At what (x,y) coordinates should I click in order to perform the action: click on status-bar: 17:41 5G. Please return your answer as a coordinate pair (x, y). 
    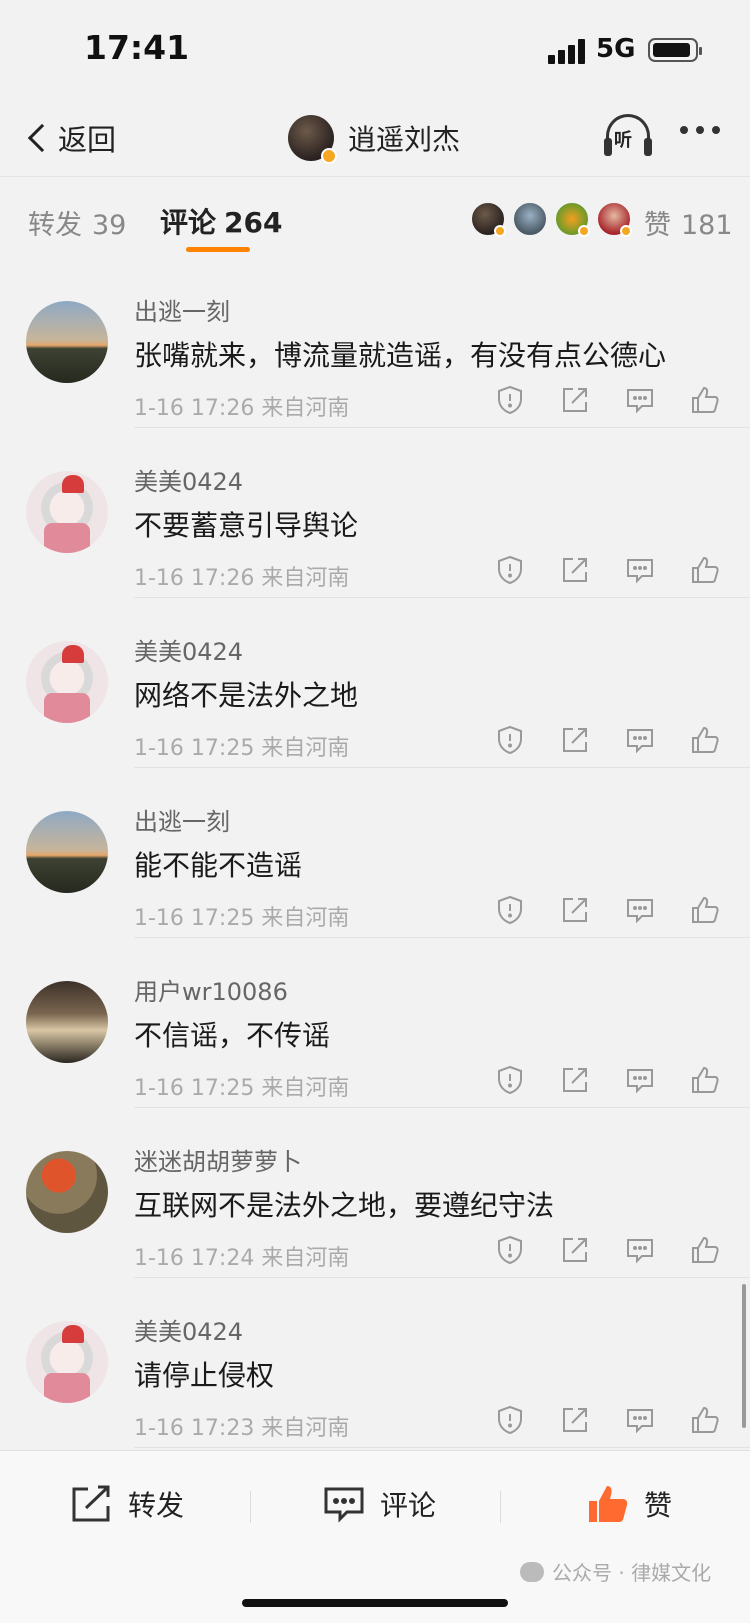
    Looking at the image, I should click on (375, 50).